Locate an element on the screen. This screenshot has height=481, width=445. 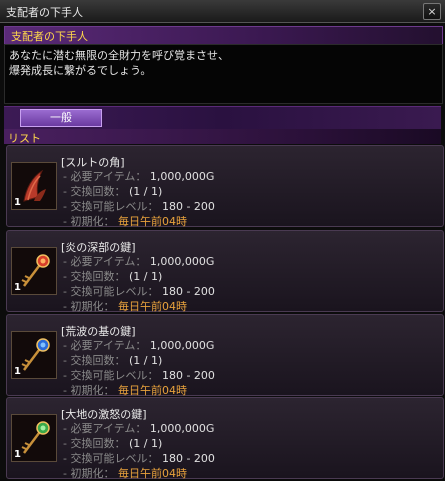
flame-key-icon is located at coordinates (35, 270).